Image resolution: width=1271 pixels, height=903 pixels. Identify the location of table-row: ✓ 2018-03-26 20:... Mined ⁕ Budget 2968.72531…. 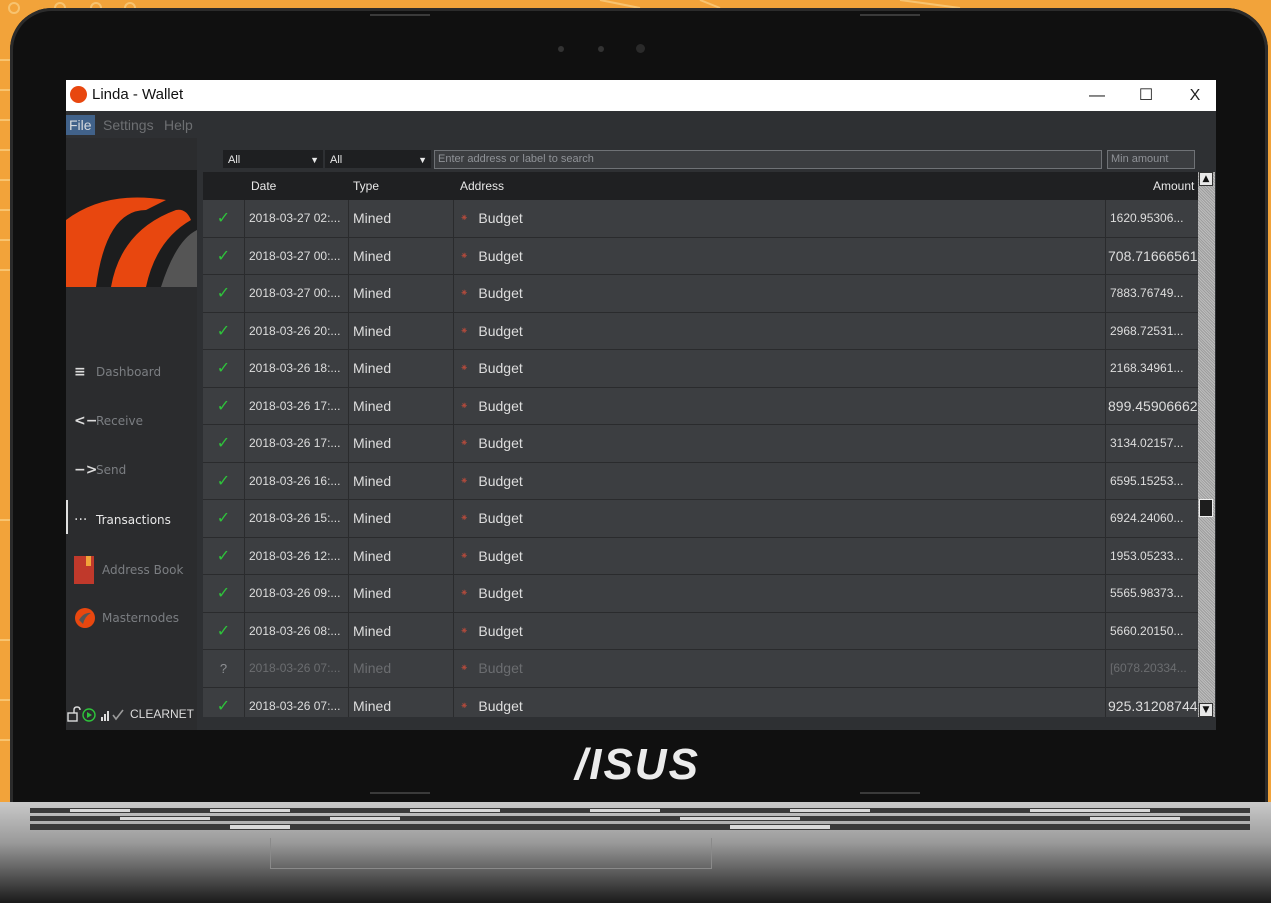
(700, 331).